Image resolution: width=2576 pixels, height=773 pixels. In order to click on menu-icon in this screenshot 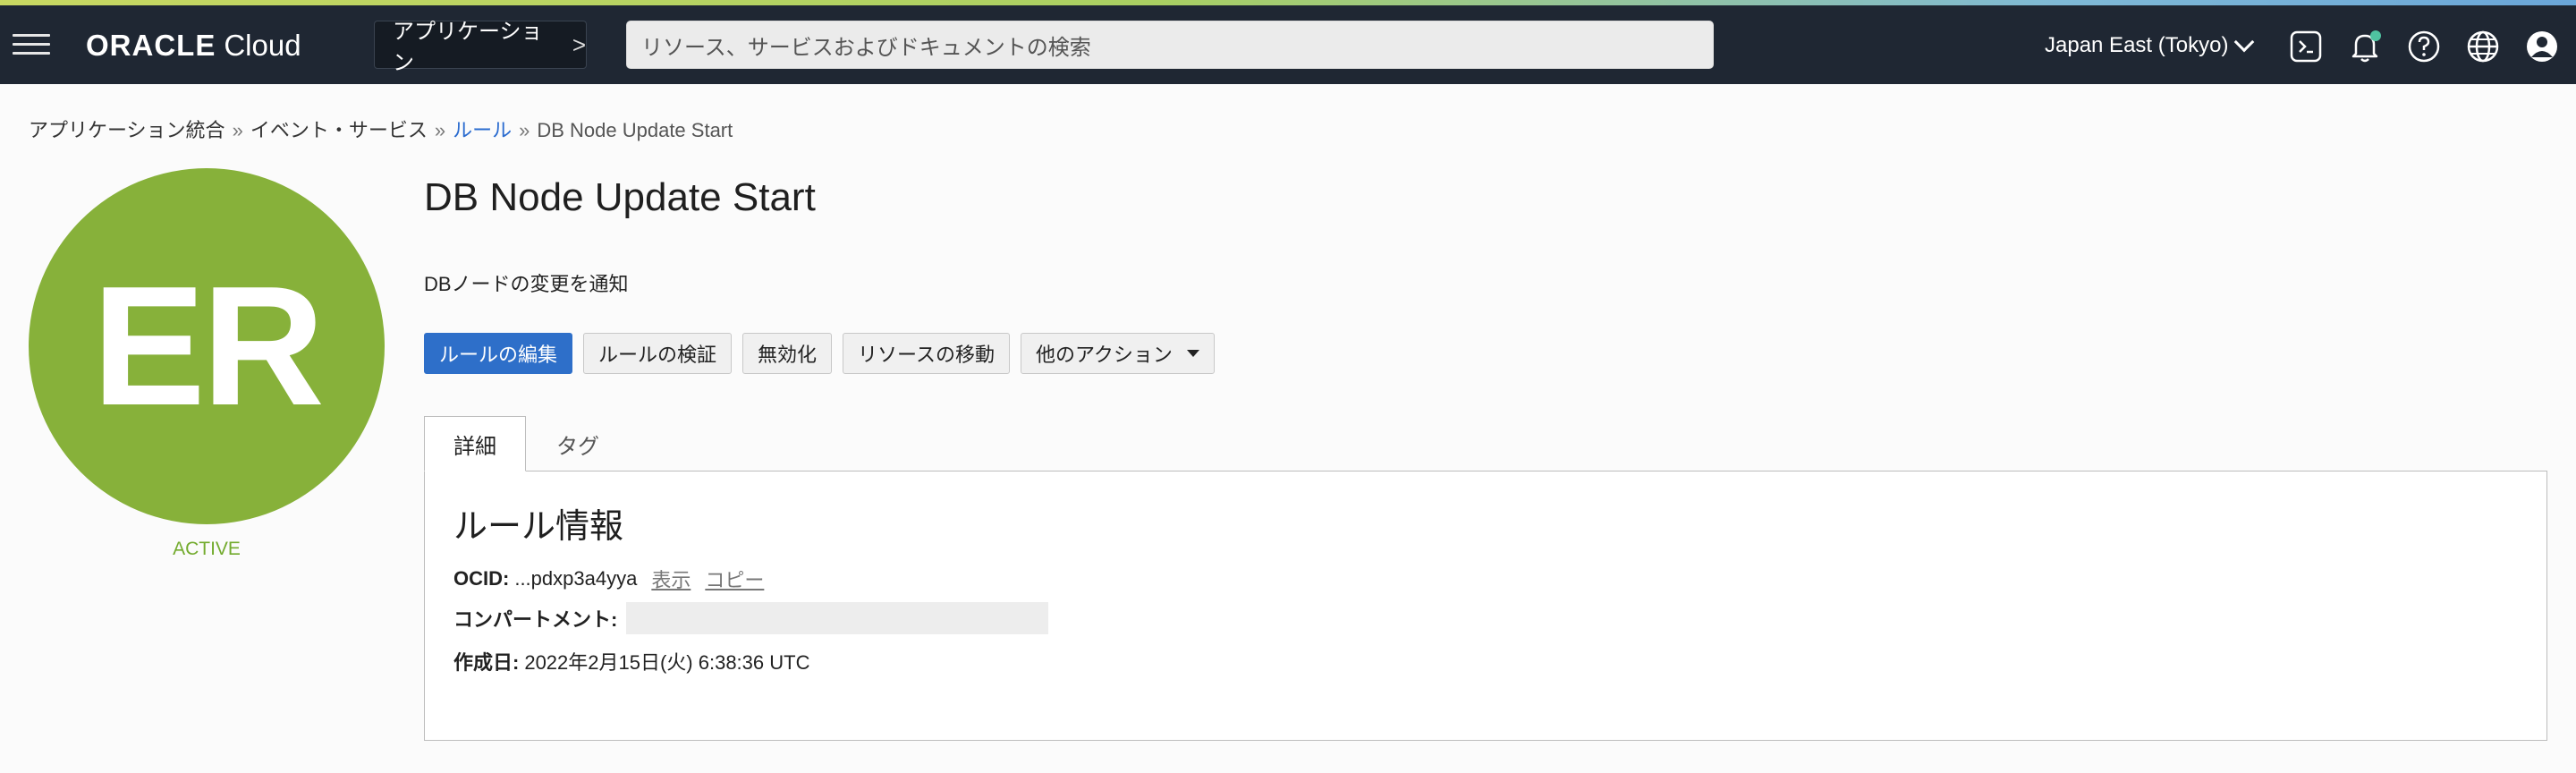, I will do `click(31, 44)`.